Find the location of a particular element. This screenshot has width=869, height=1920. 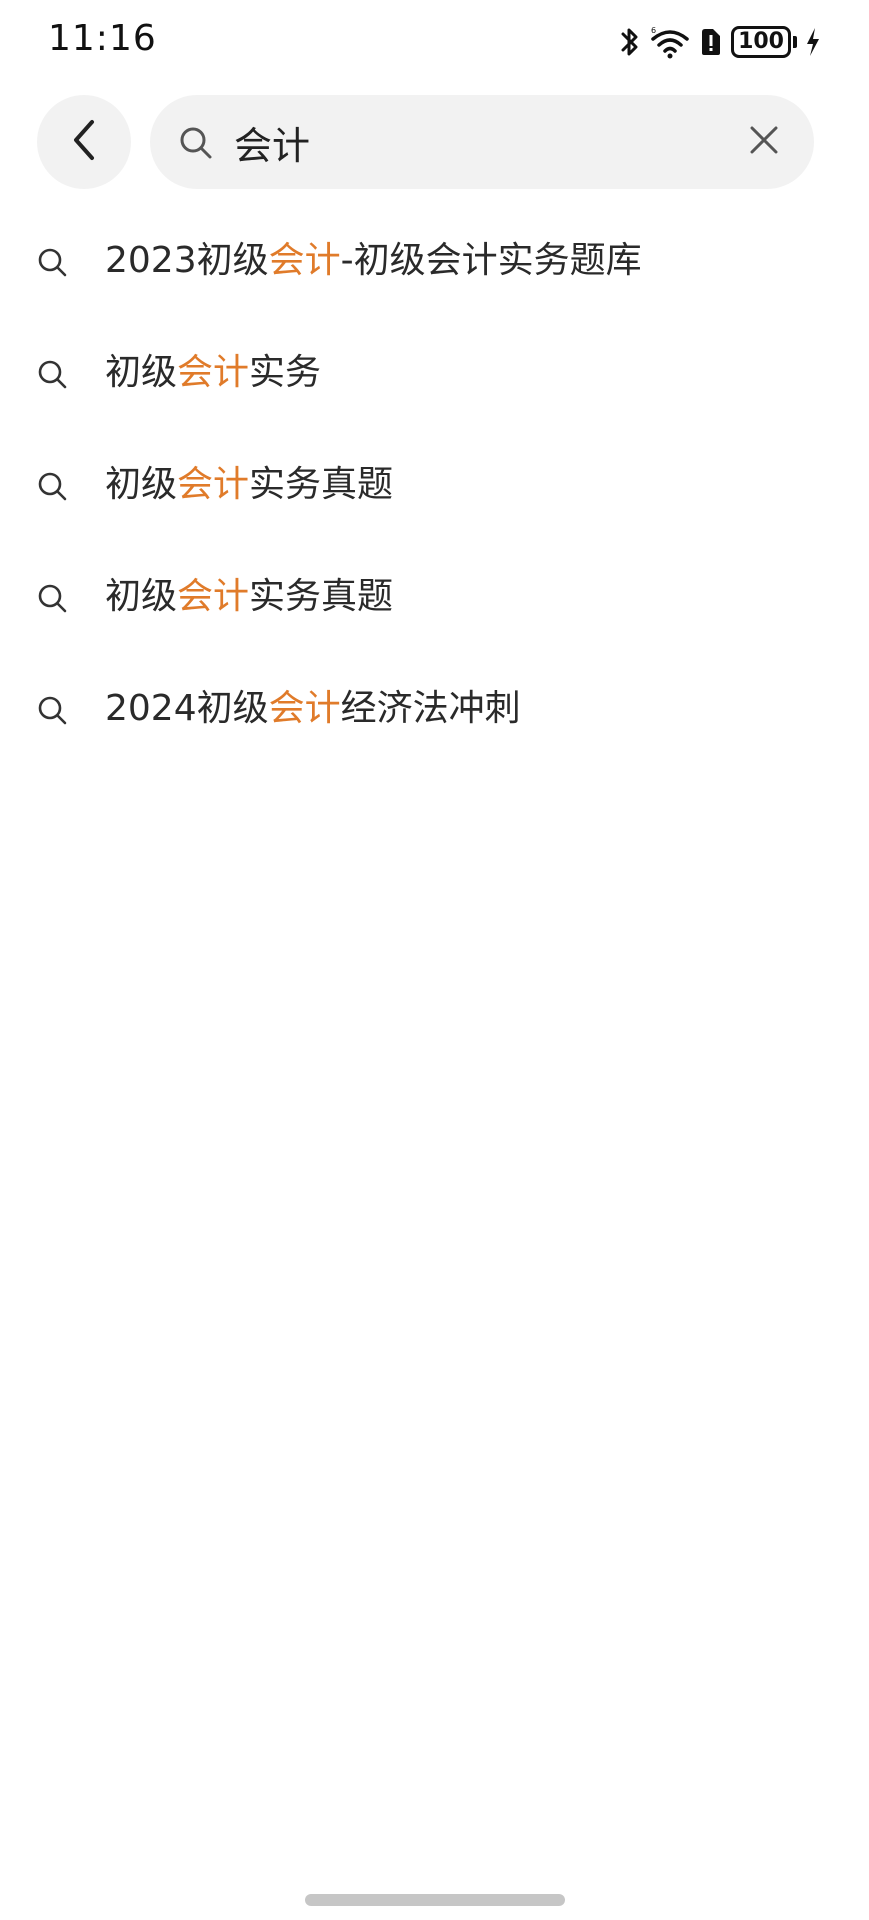

alert-icon is located at coordinates (711, 42).